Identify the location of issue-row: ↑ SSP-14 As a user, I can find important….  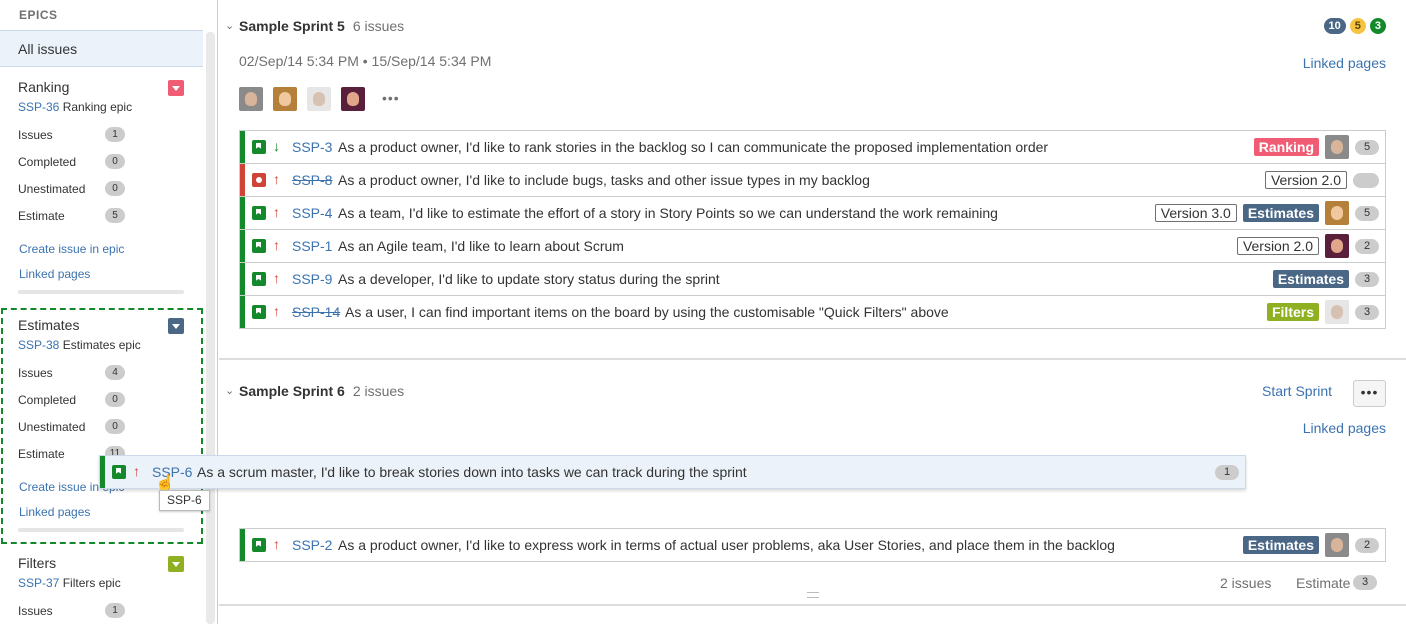
(812, 312).